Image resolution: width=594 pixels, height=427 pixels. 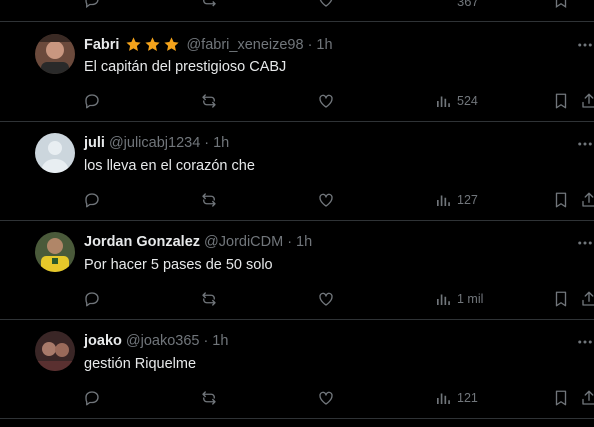 What do you see at coordinates (456, 101) in the screenshot?
I see `views-button: 524` at bounding box center [456, 101].